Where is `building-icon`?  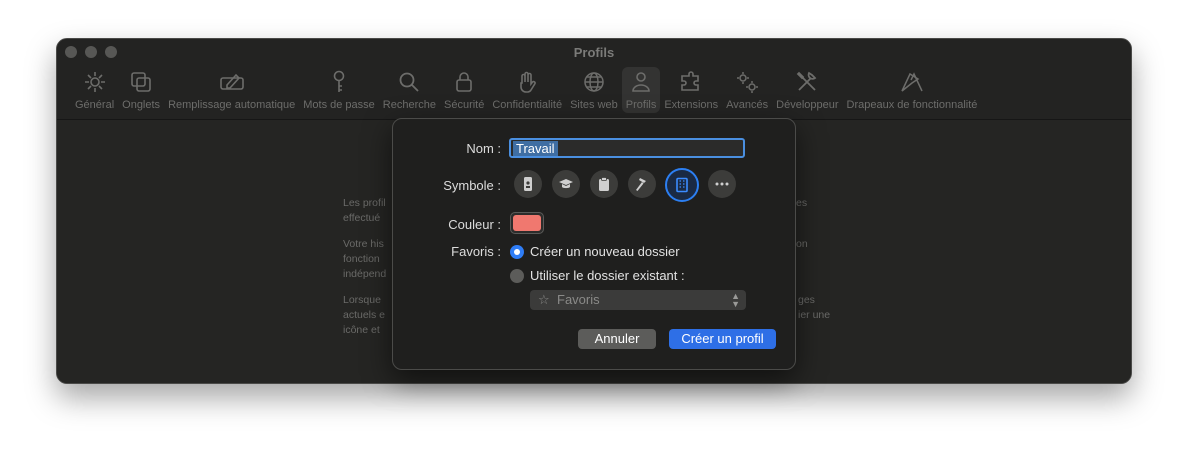
building-icon is located at coordinates (682, 185).